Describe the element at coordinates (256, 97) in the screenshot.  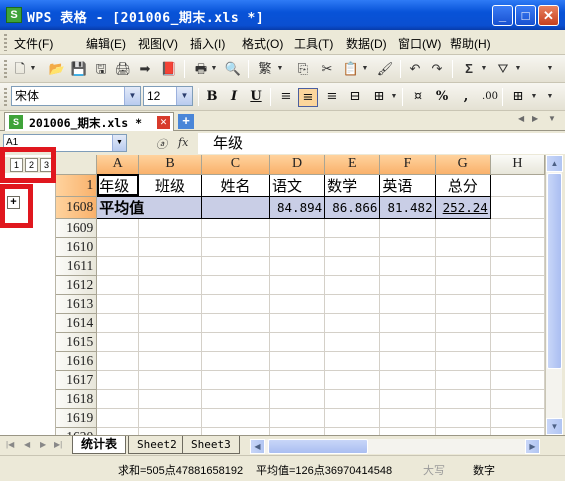
I see `underline-button: U` at that location.